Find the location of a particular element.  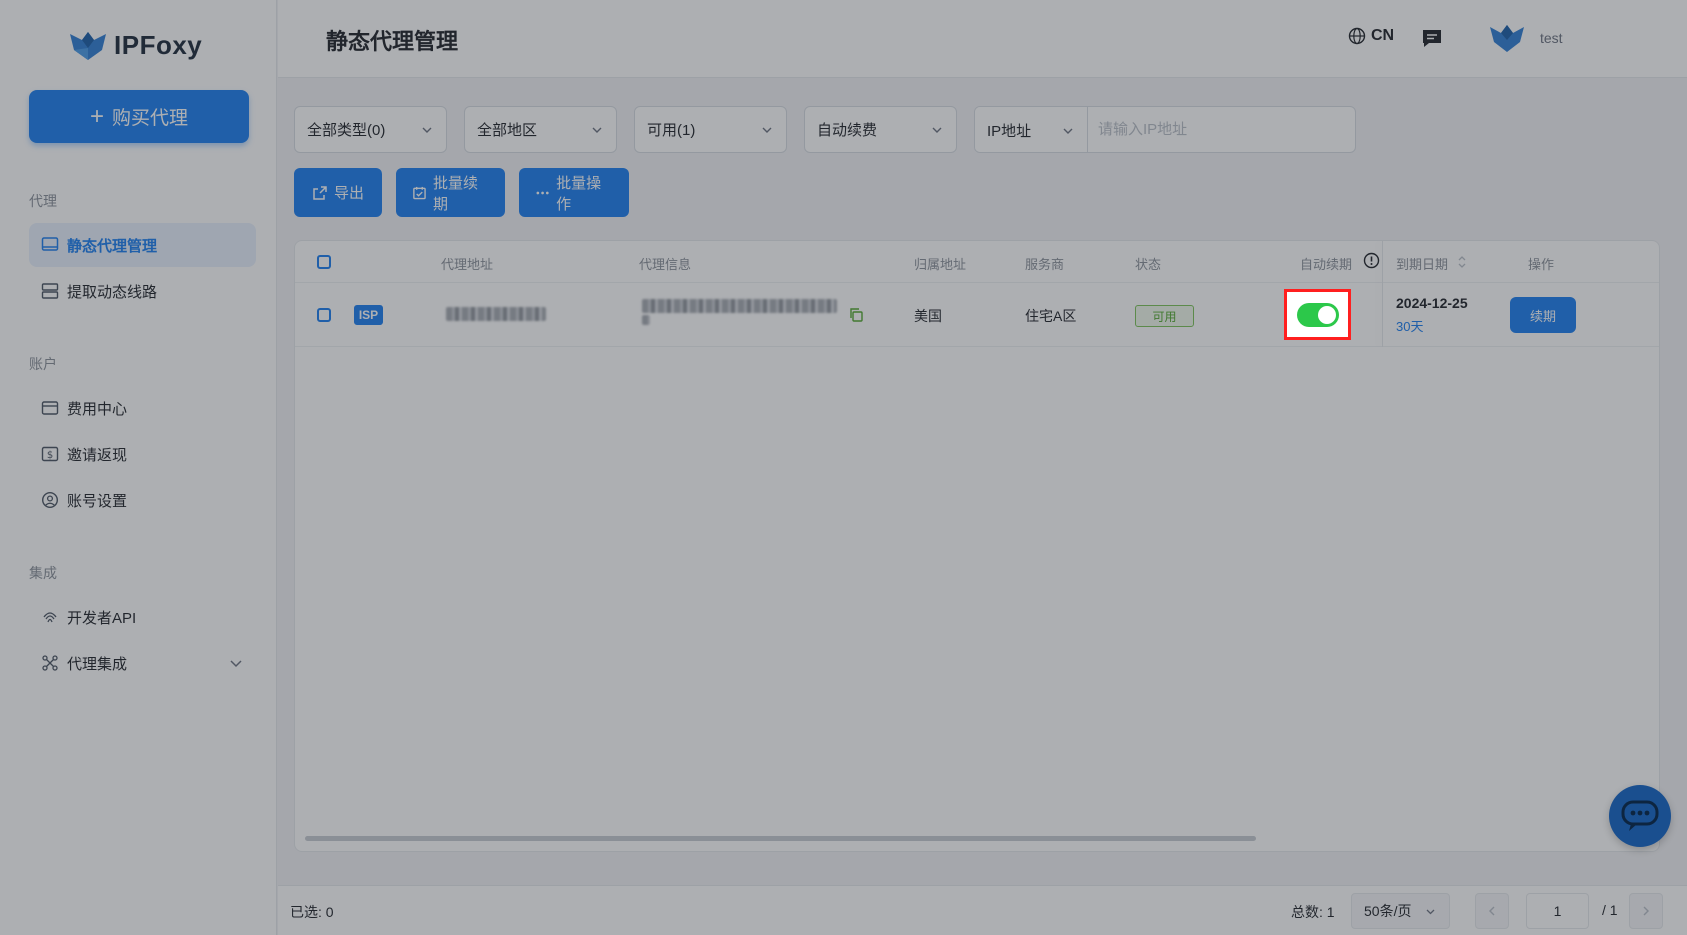

language-label: CN is located at coordinates (1383, 35).